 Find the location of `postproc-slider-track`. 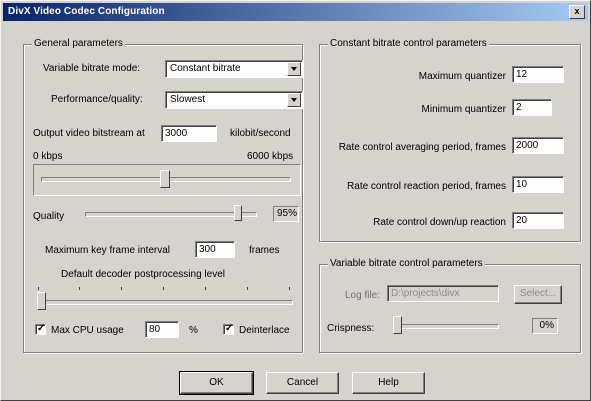

postproc-slider-track is located at coordinates (165, 302).